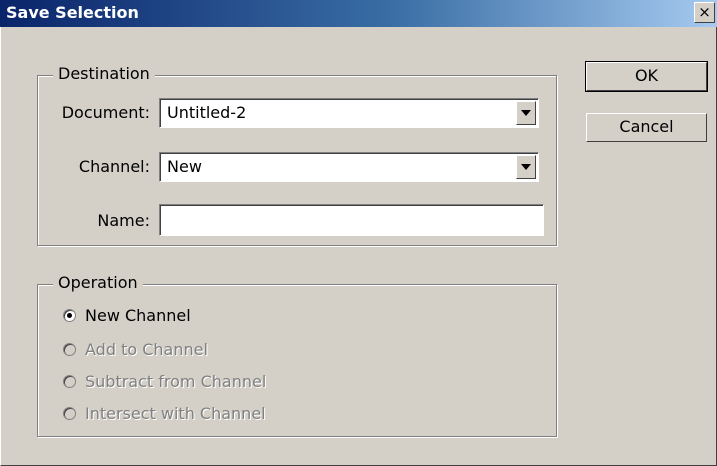 This screenshot has height=466, width=717. What do you see at coordinates (349, 167) in the screenshot?
I see `channel-dropdown: New` at bounding box center [349, 167].